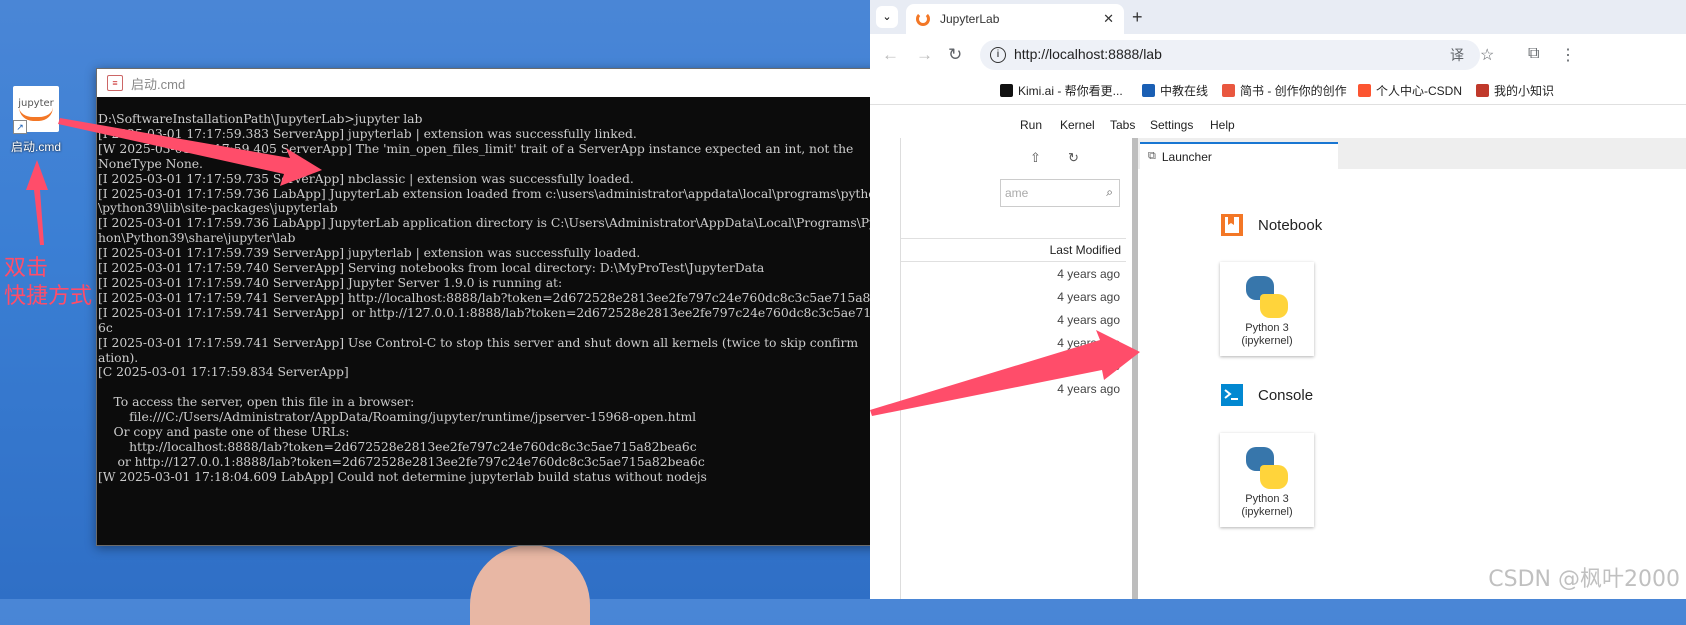 The image size is (1686, 625). I want to click on new-tab-icon: +, so click(1137, 17).